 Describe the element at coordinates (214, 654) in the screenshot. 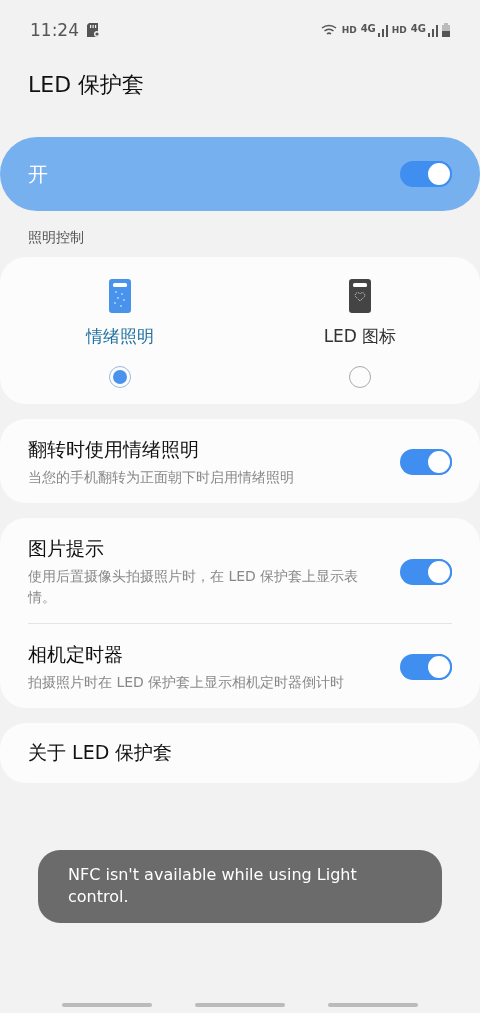

I see `setting-title: 相机定时器` at that location.